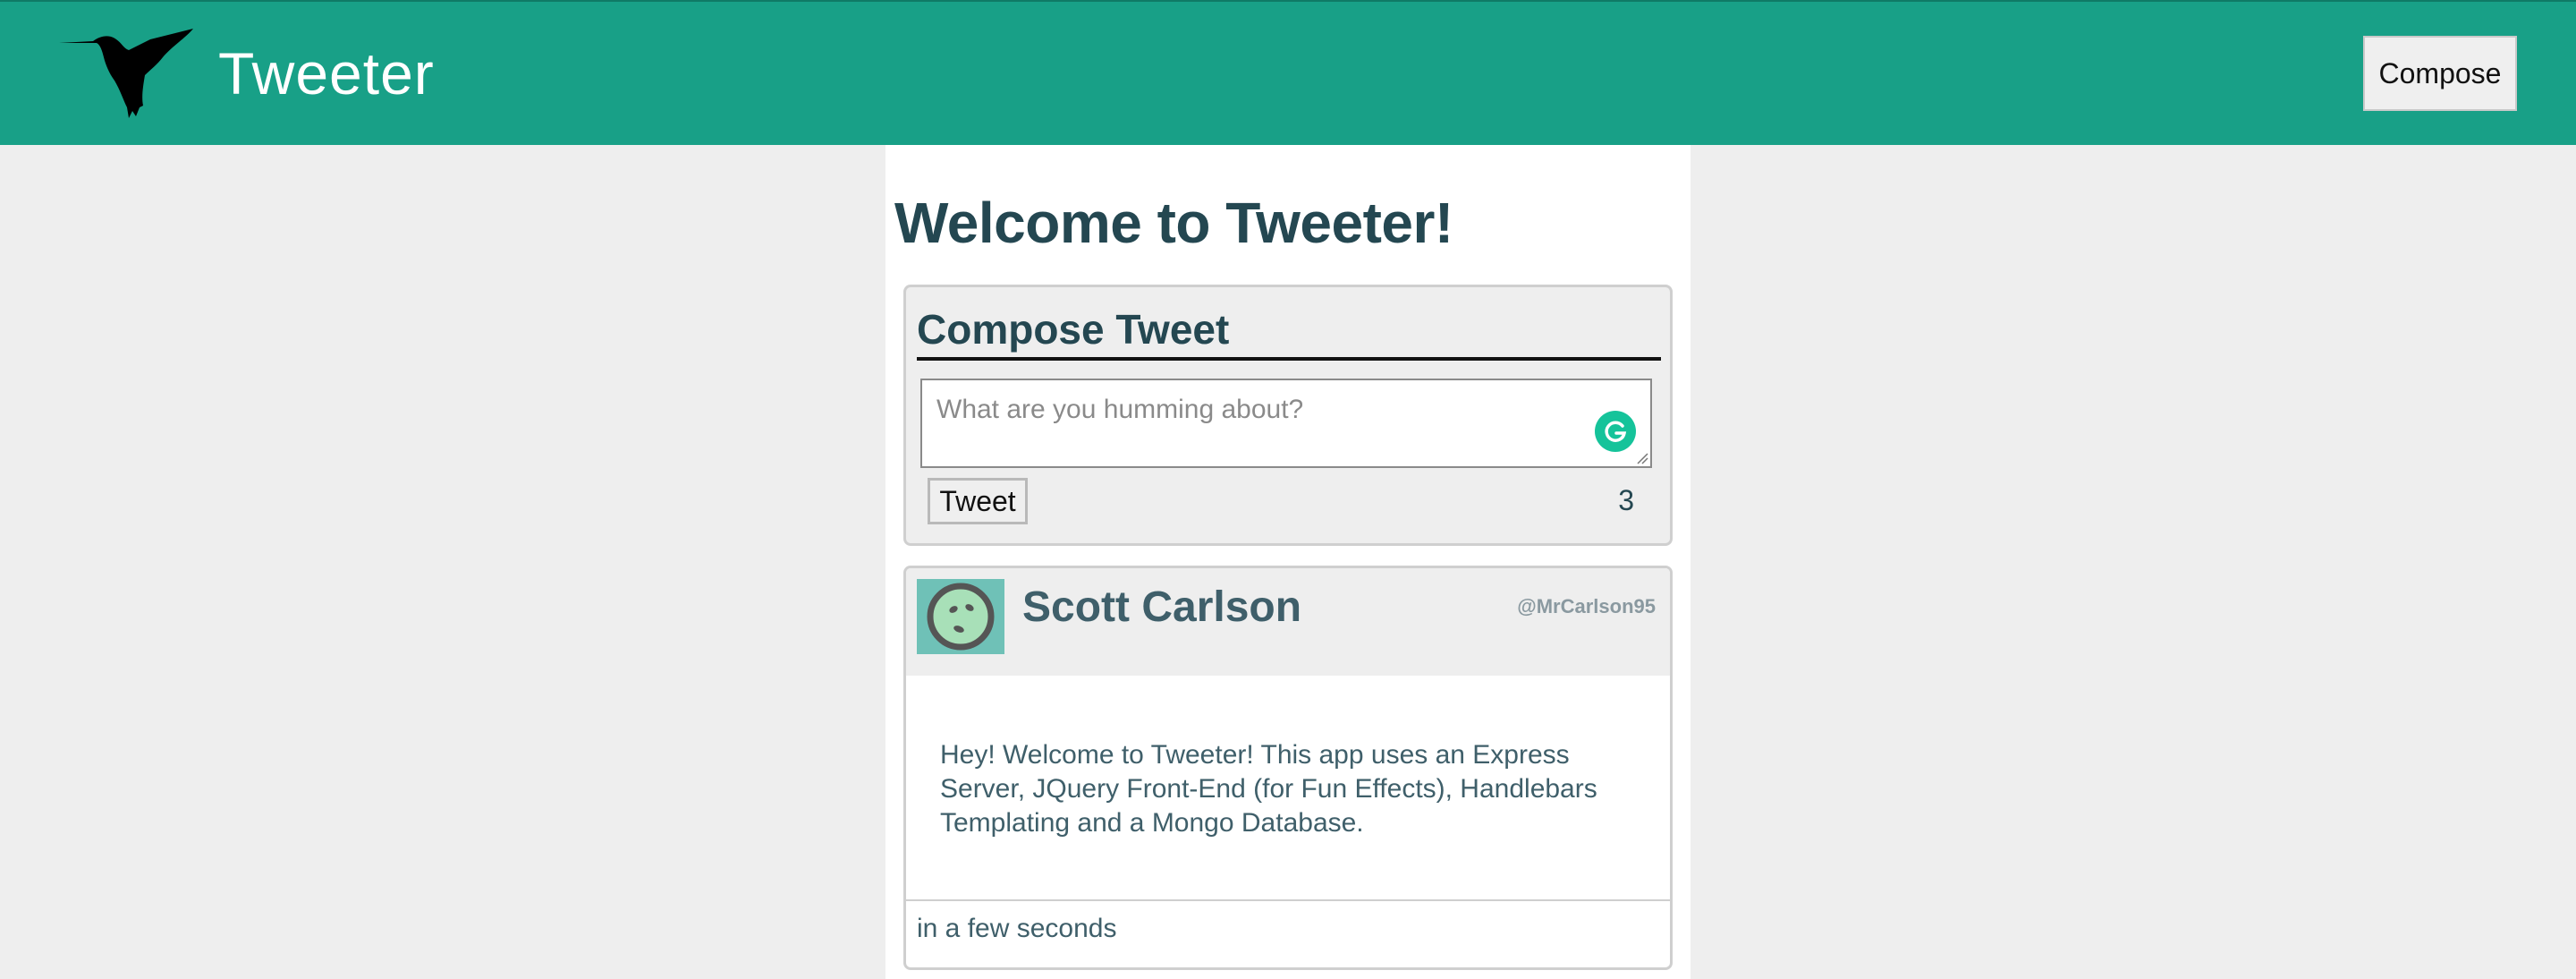  What do you see at coordinates (978, 501) in the screenshot?
I see `tweet-submit-button: Tweet` at bounding box center [978, 501].